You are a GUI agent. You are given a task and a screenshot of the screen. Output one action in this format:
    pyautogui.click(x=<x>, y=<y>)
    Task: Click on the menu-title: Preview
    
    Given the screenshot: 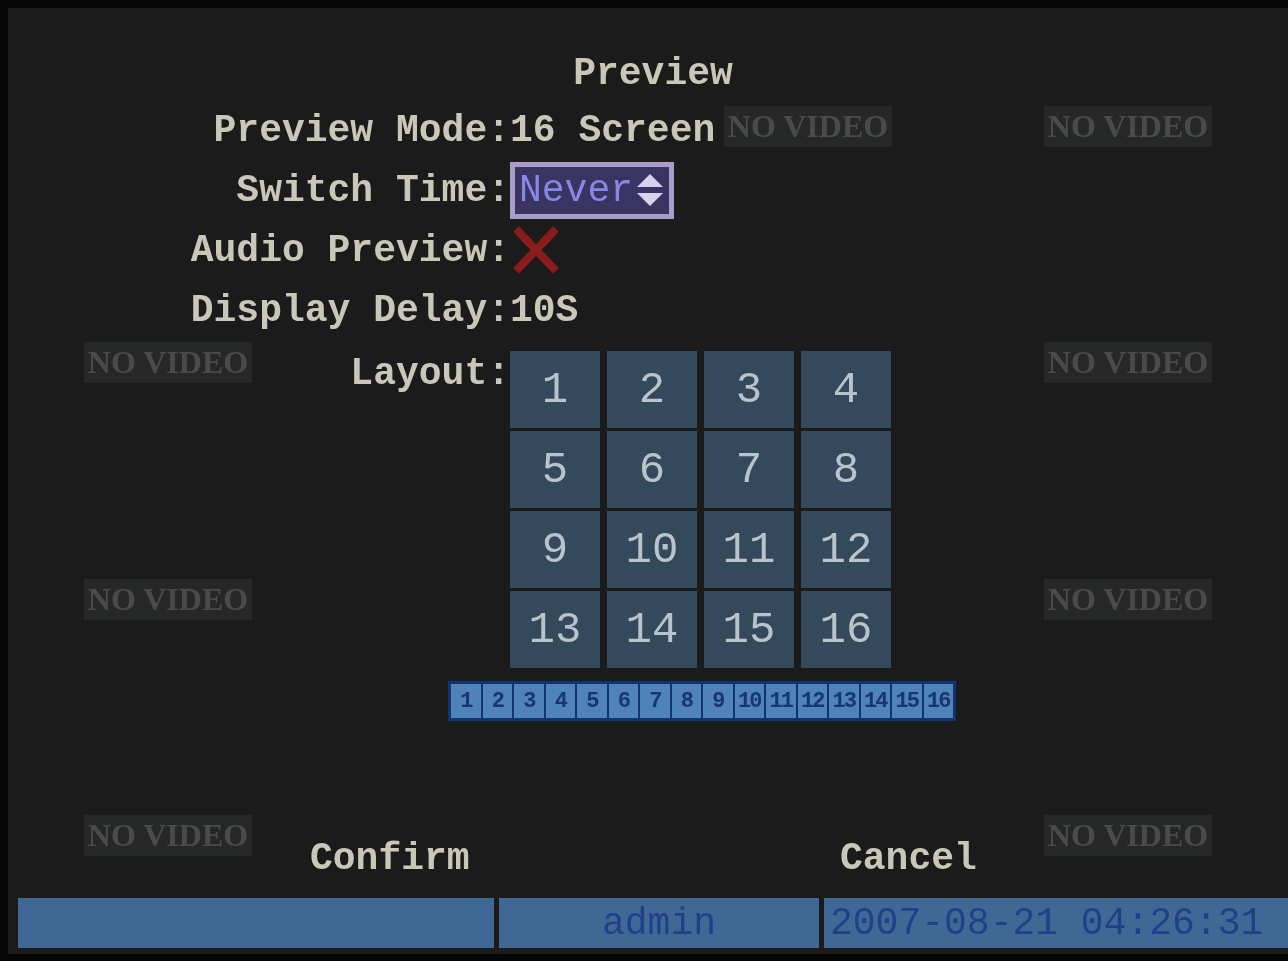 What is the action you would take?
    pyautogui.click(x=653, y=74)
    